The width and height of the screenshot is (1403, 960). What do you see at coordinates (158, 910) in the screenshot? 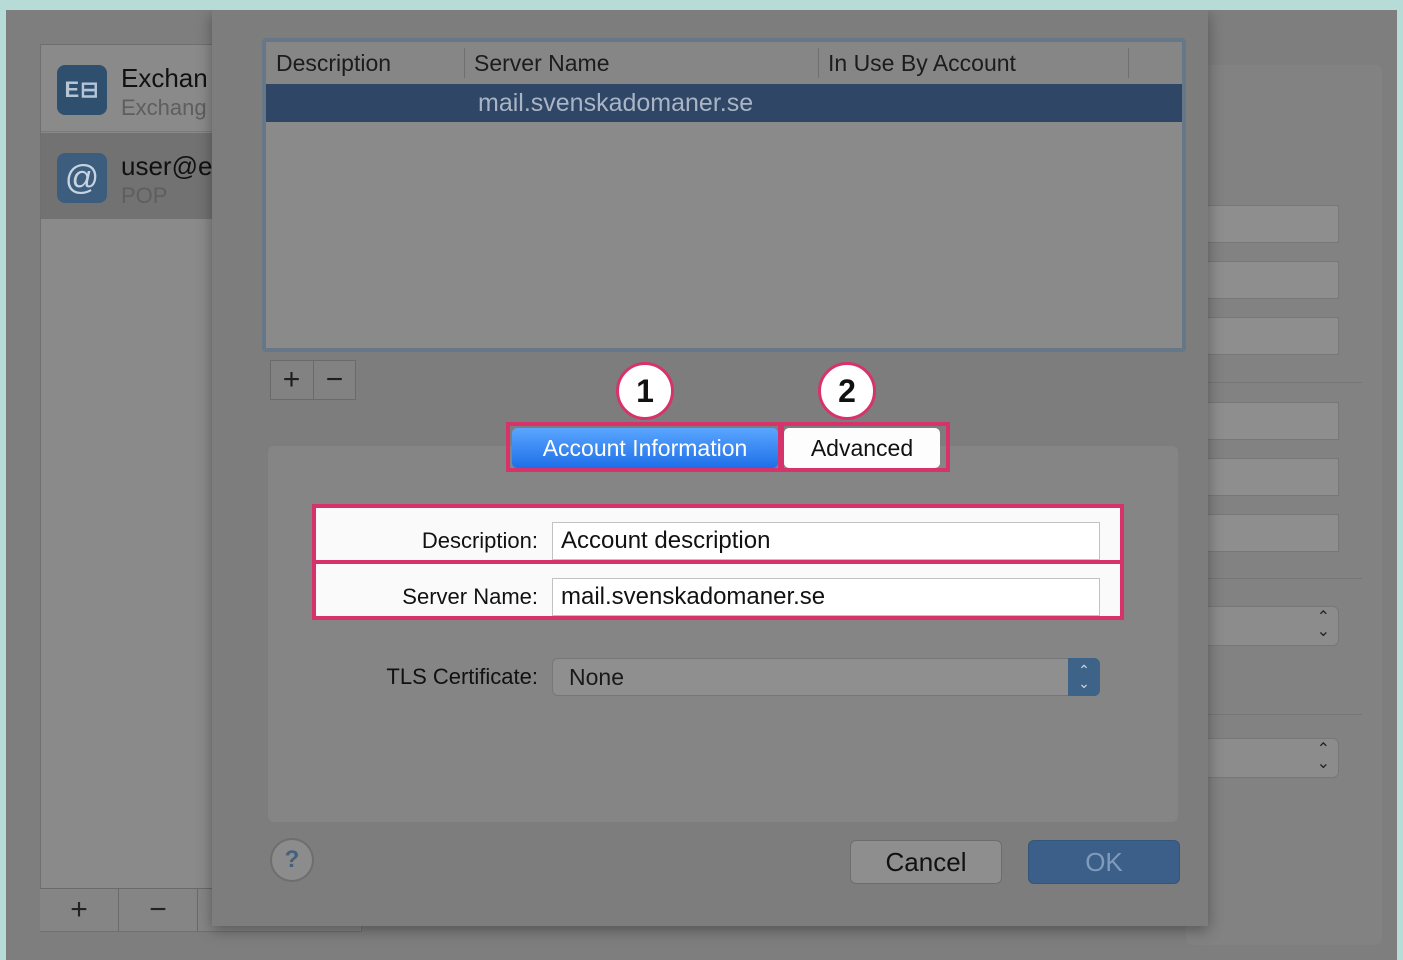
I see `remove-account-button: −` at bounding box center [158, 910].